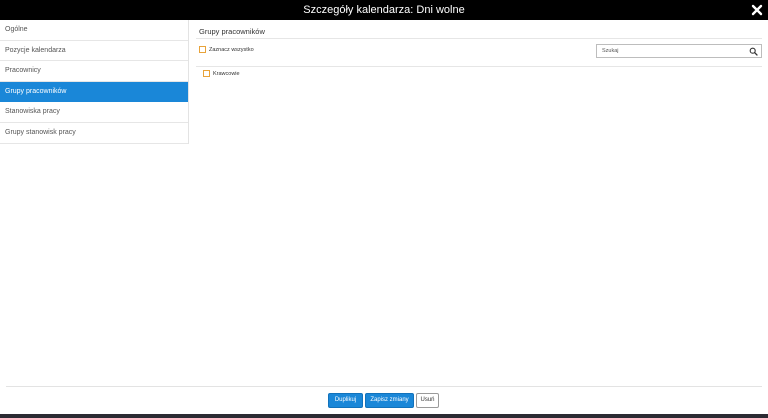 The width and height of the screenshot is (768, 418). I want to click on sidebar-item-workstations: Stanowiska pracy, so click(94, 112).